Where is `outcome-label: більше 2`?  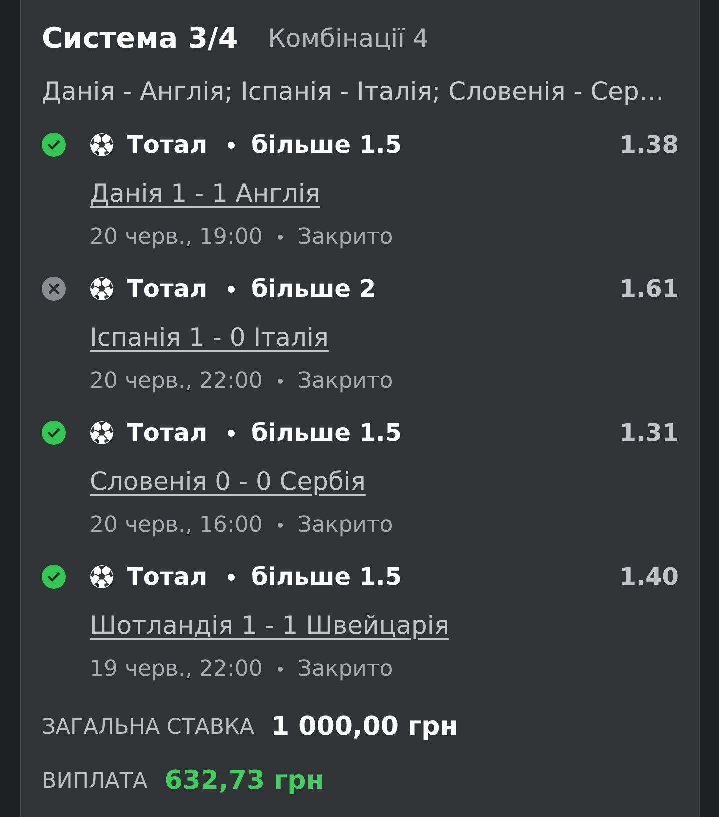 outcome-label: більше 2 is located at coordinates (314, 289).